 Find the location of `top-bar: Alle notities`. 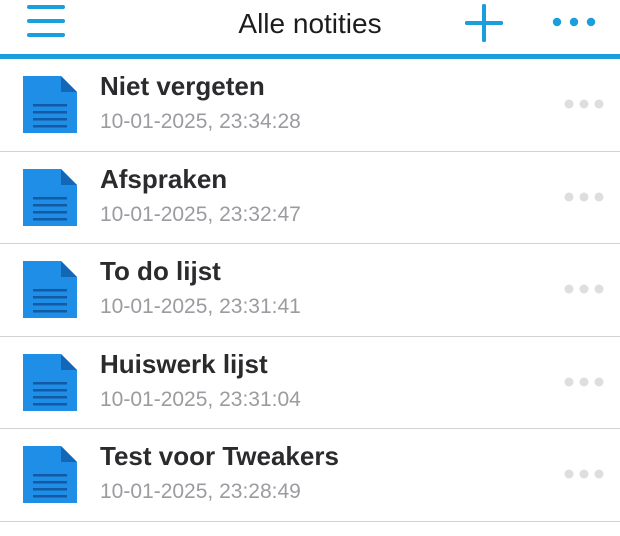

top-bar: Alle notities is located at coordinates (310, 27).